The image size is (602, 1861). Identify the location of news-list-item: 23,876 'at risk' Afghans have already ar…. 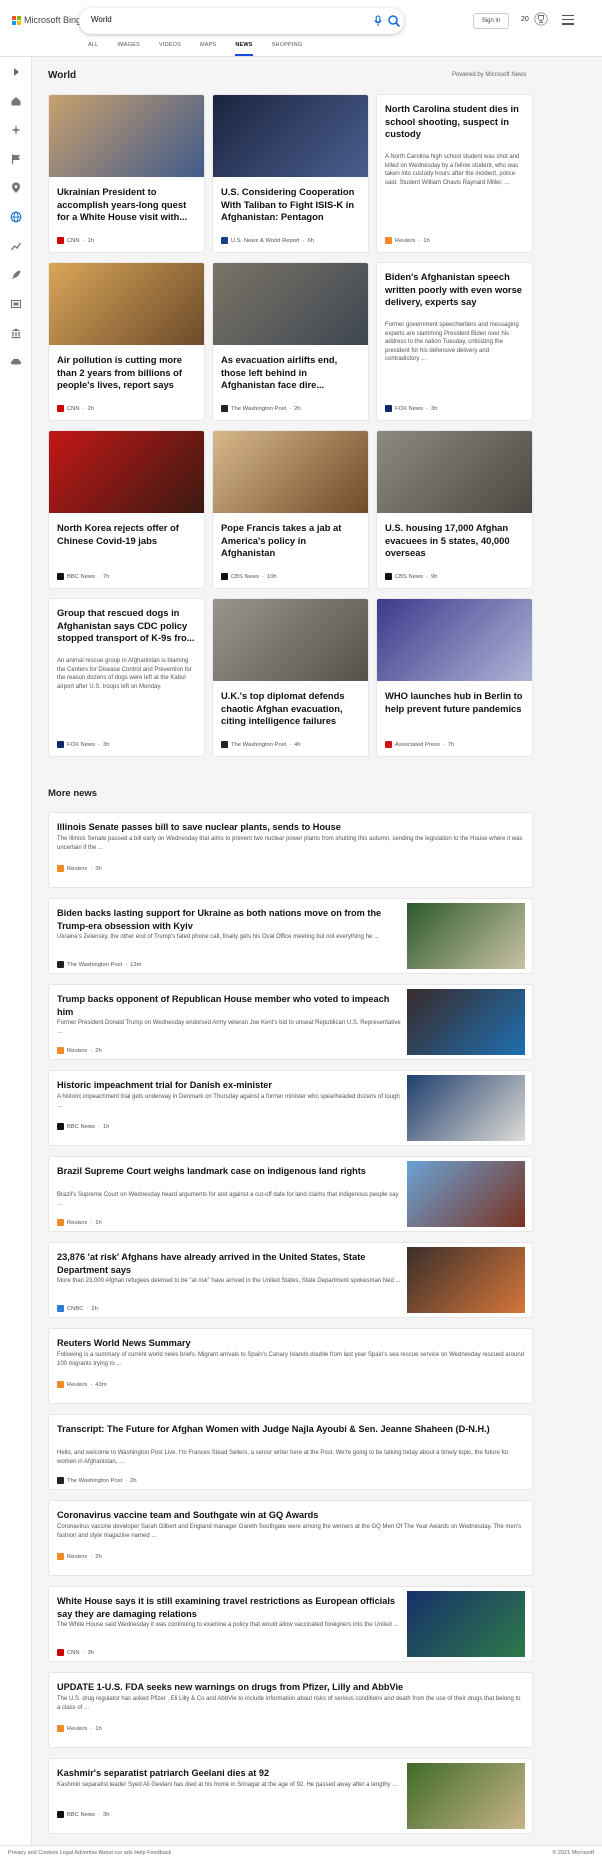
(290, 1280).